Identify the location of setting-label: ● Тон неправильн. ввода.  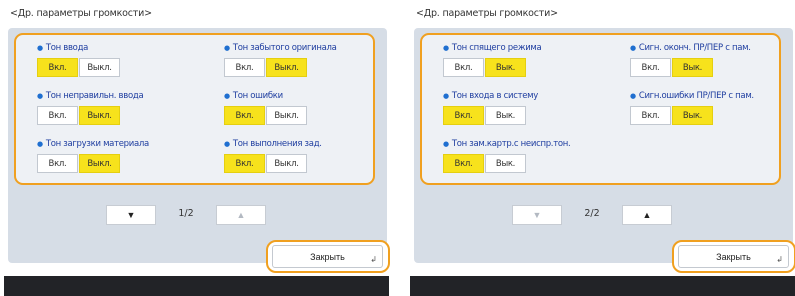
(90, 96).